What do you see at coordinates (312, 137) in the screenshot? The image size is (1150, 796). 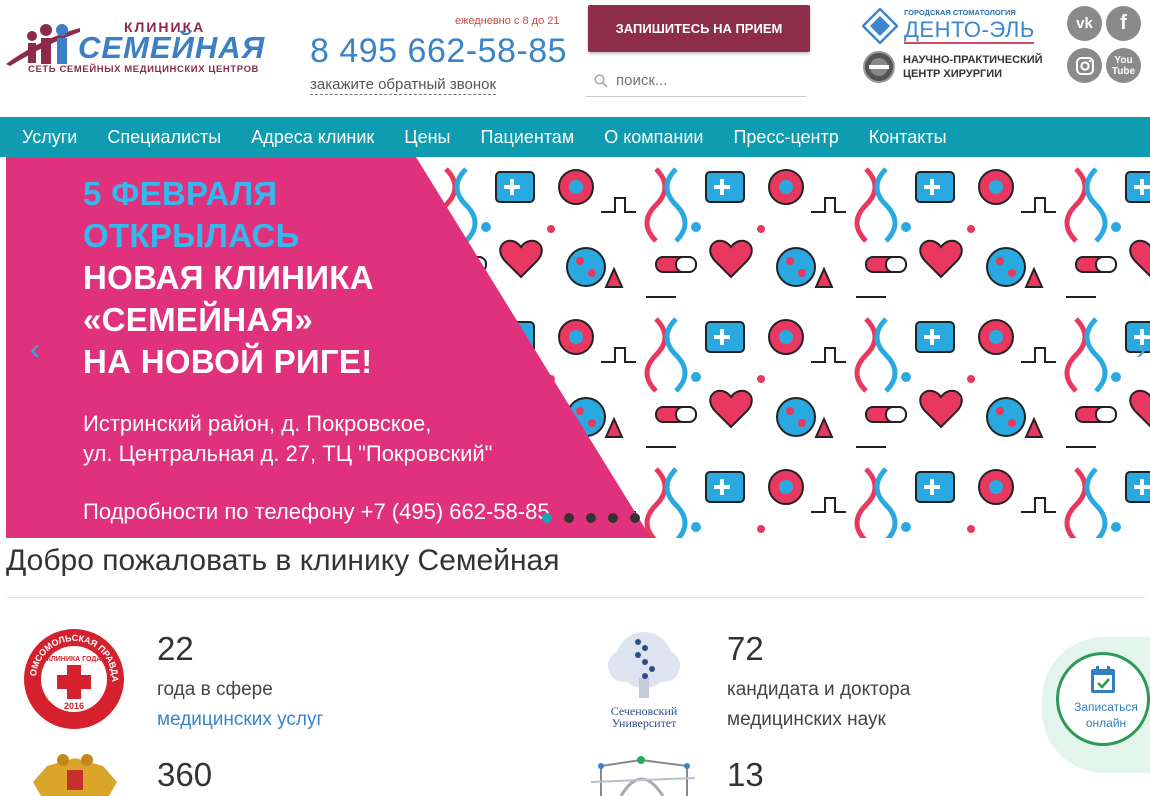 I see `nav-item-addresses: Адреса клиник` at bounding box center [312, 137].